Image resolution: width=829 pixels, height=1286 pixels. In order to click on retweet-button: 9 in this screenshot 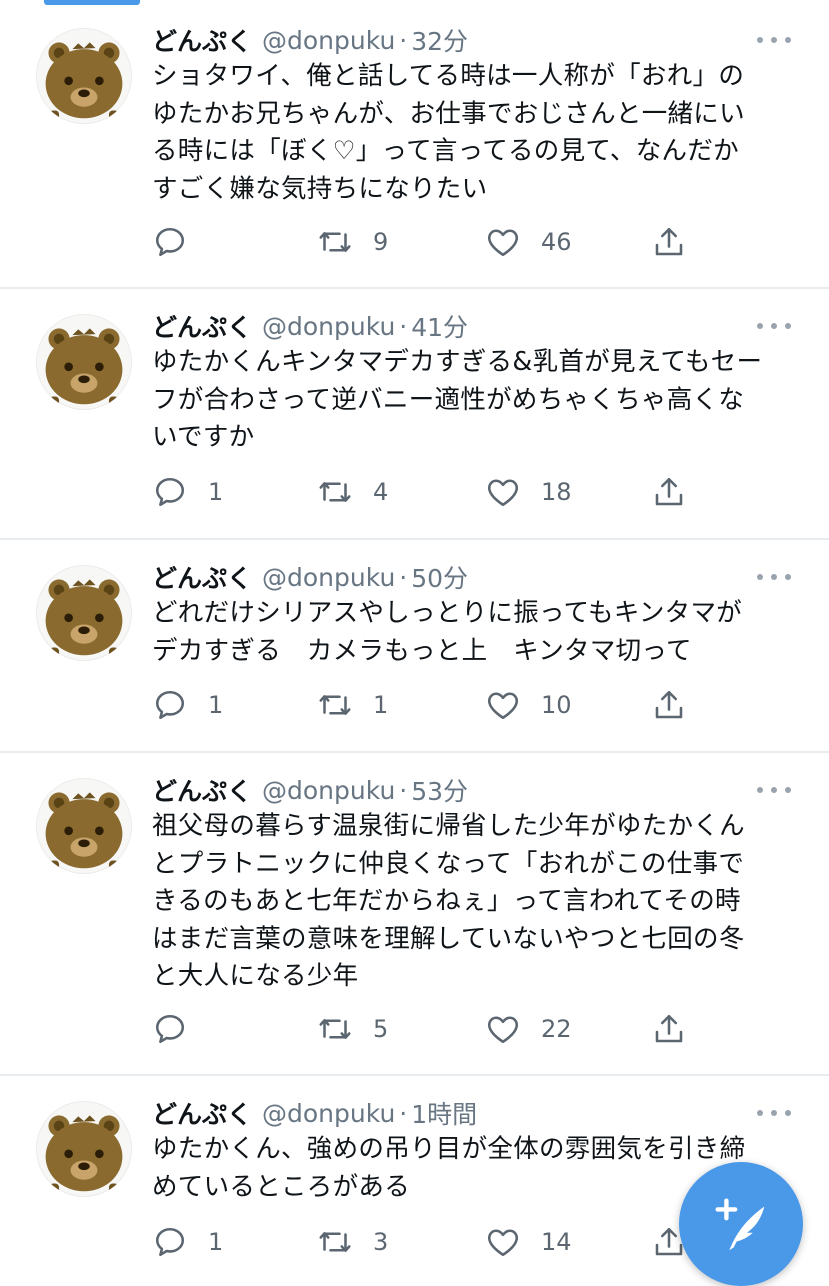, I will do `click(352, 242)`.